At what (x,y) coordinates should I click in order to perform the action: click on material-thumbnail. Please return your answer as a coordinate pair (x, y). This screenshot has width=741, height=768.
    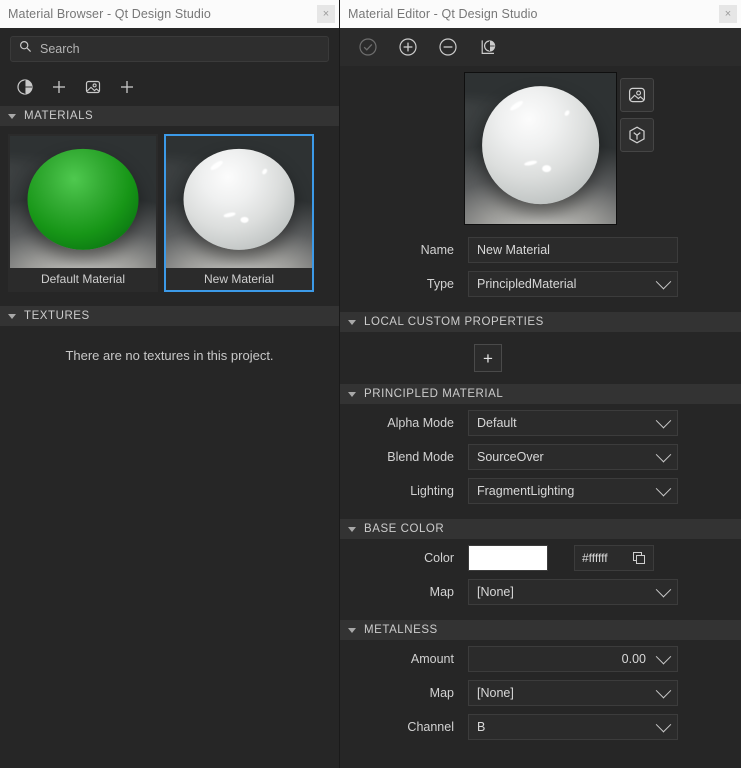
    Looking at the image, I should click on (239, 202).